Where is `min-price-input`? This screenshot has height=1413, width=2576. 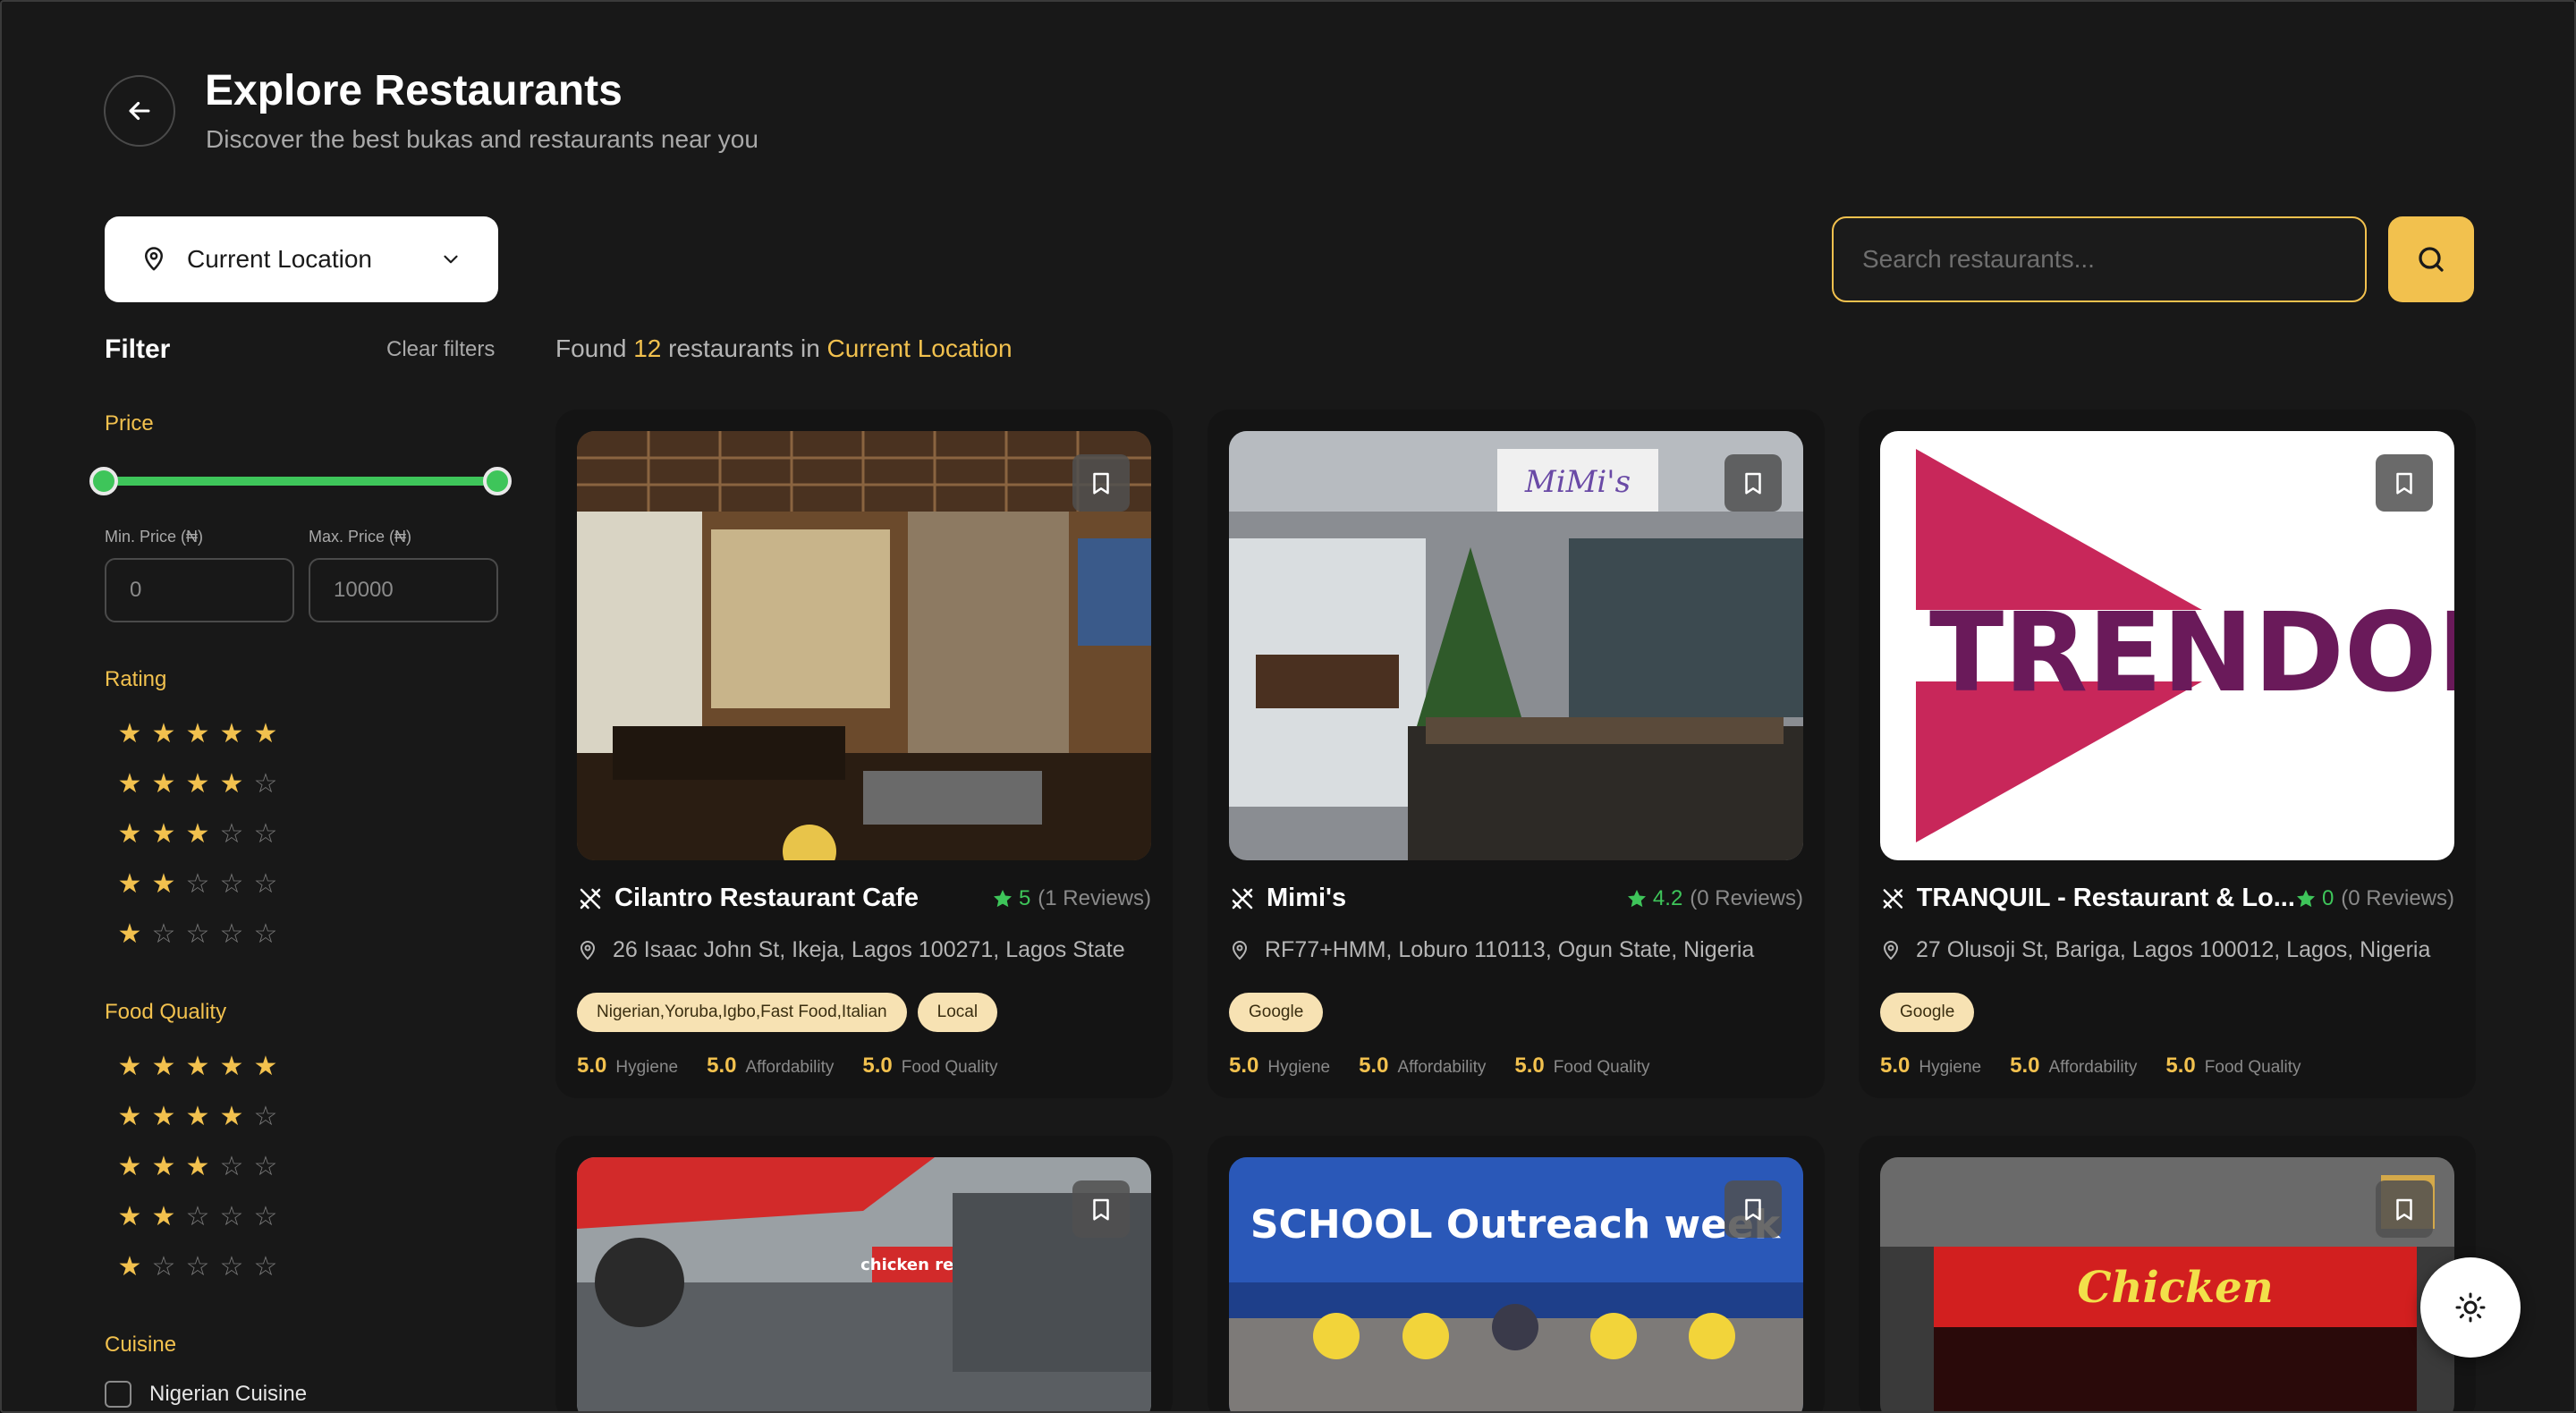
min-price-input is located at coordinates (199, 590).